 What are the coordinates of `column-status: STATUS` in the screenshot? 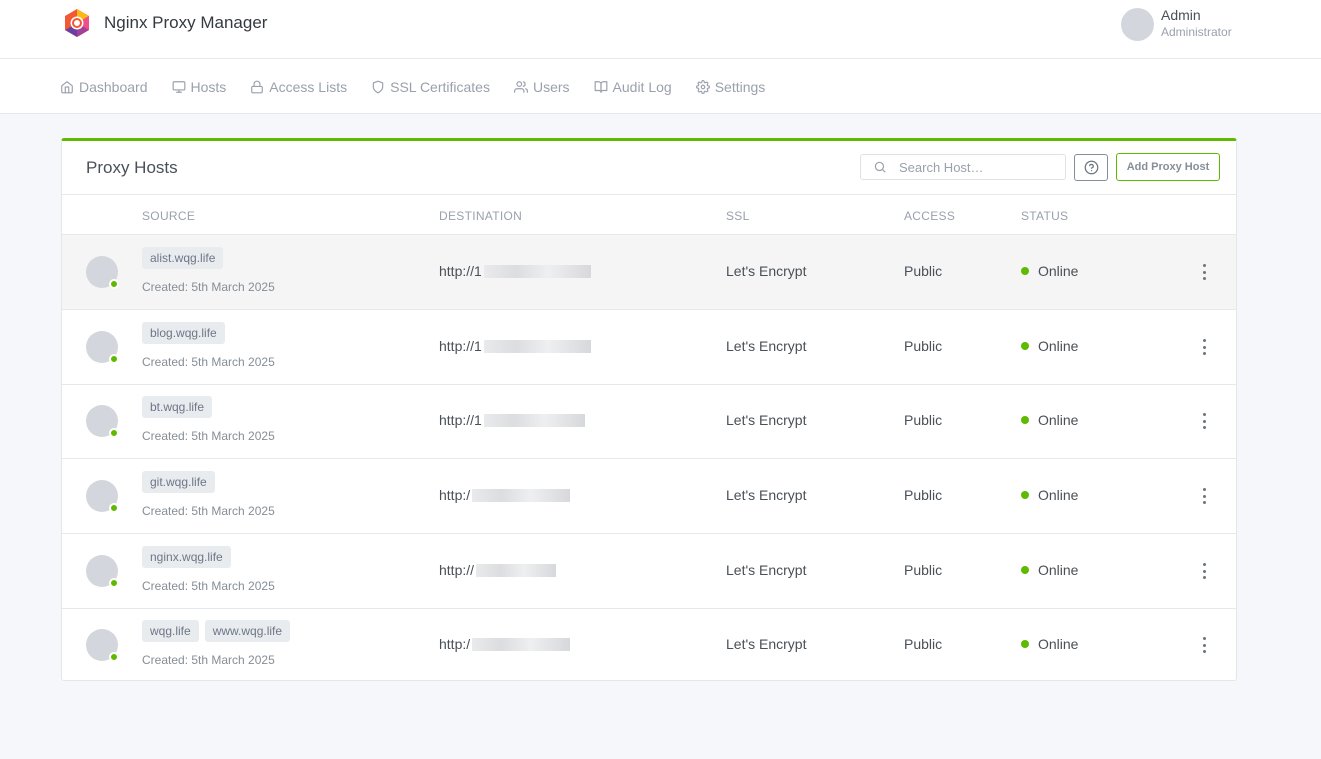 It's located at (1044, 216).